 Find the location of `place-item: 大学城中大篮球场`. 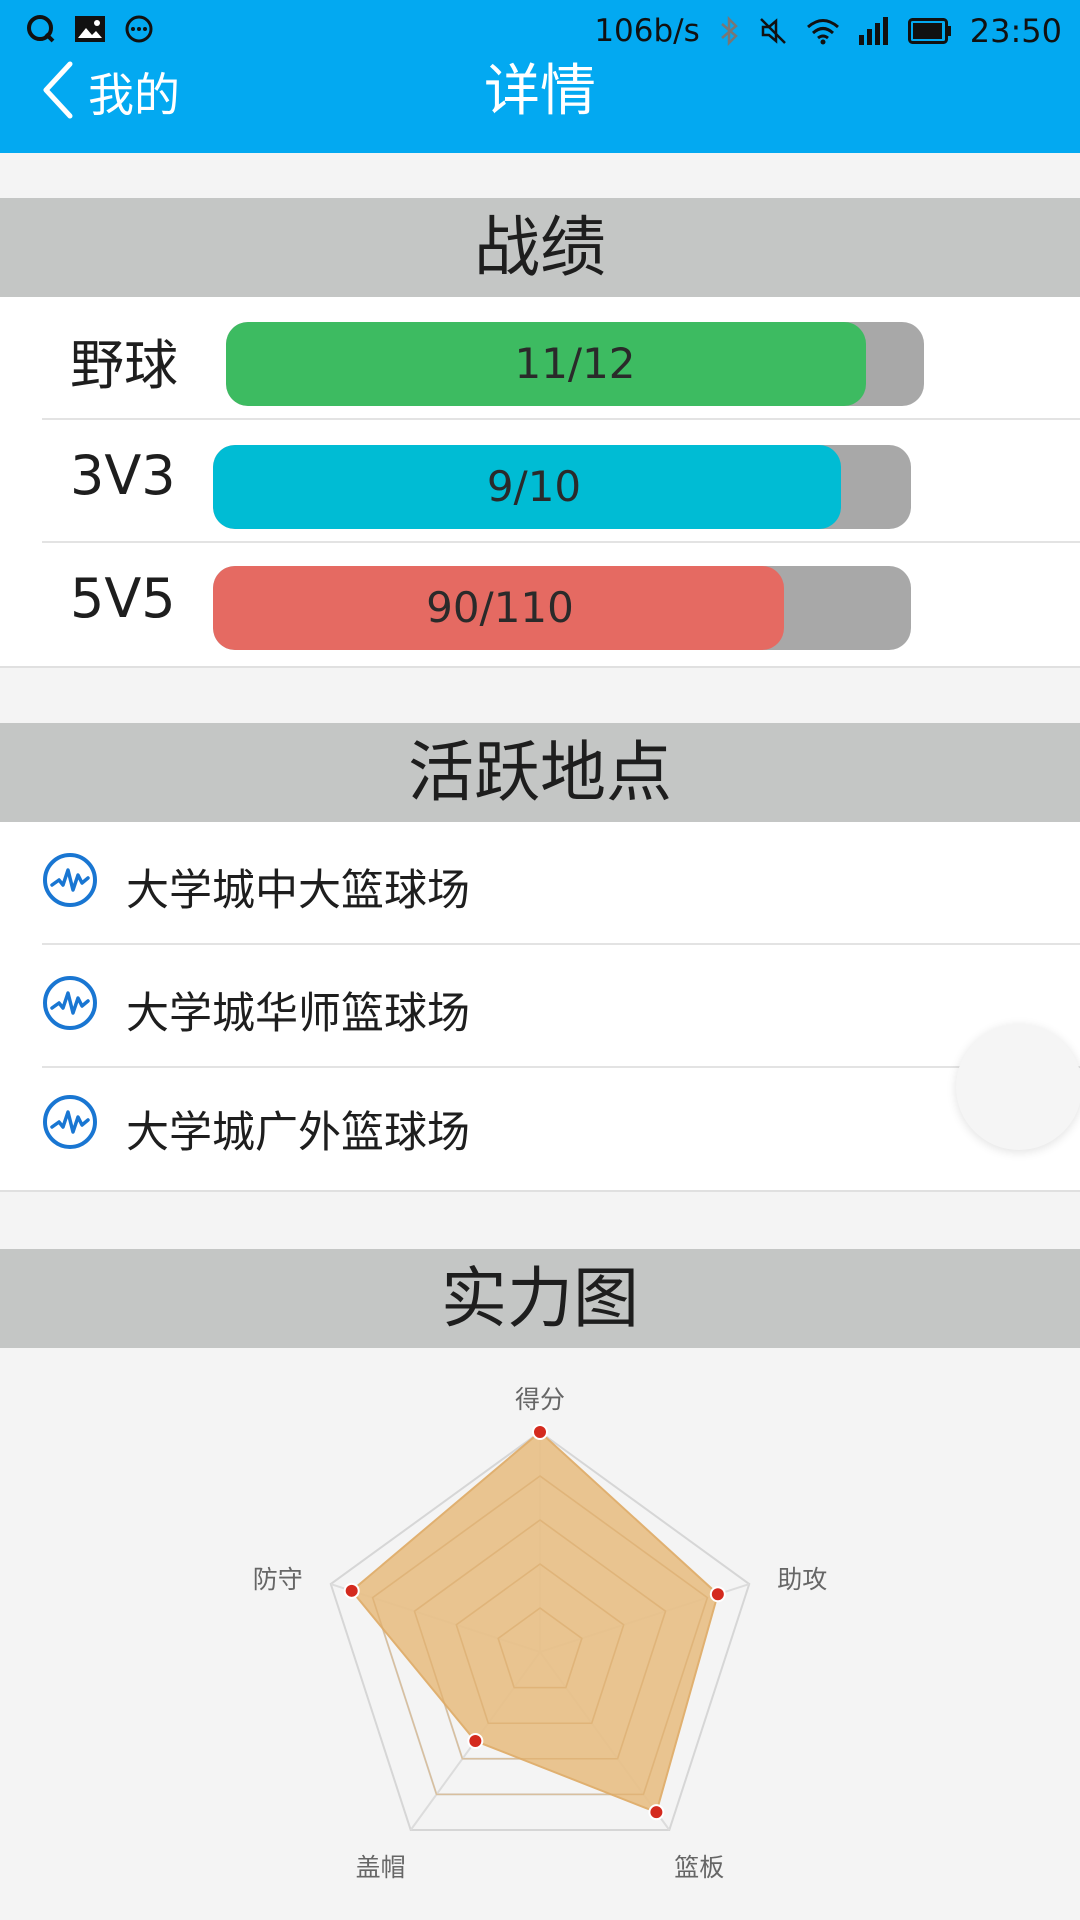

place-item: 大学城中大篮球场 is located at coordinates (540, 883).